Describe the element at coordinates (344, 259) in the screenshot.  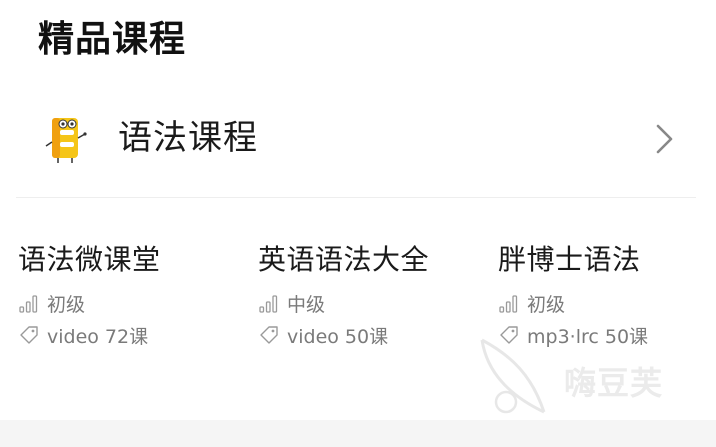
I see `course-title: 英语语法大全` at that location.